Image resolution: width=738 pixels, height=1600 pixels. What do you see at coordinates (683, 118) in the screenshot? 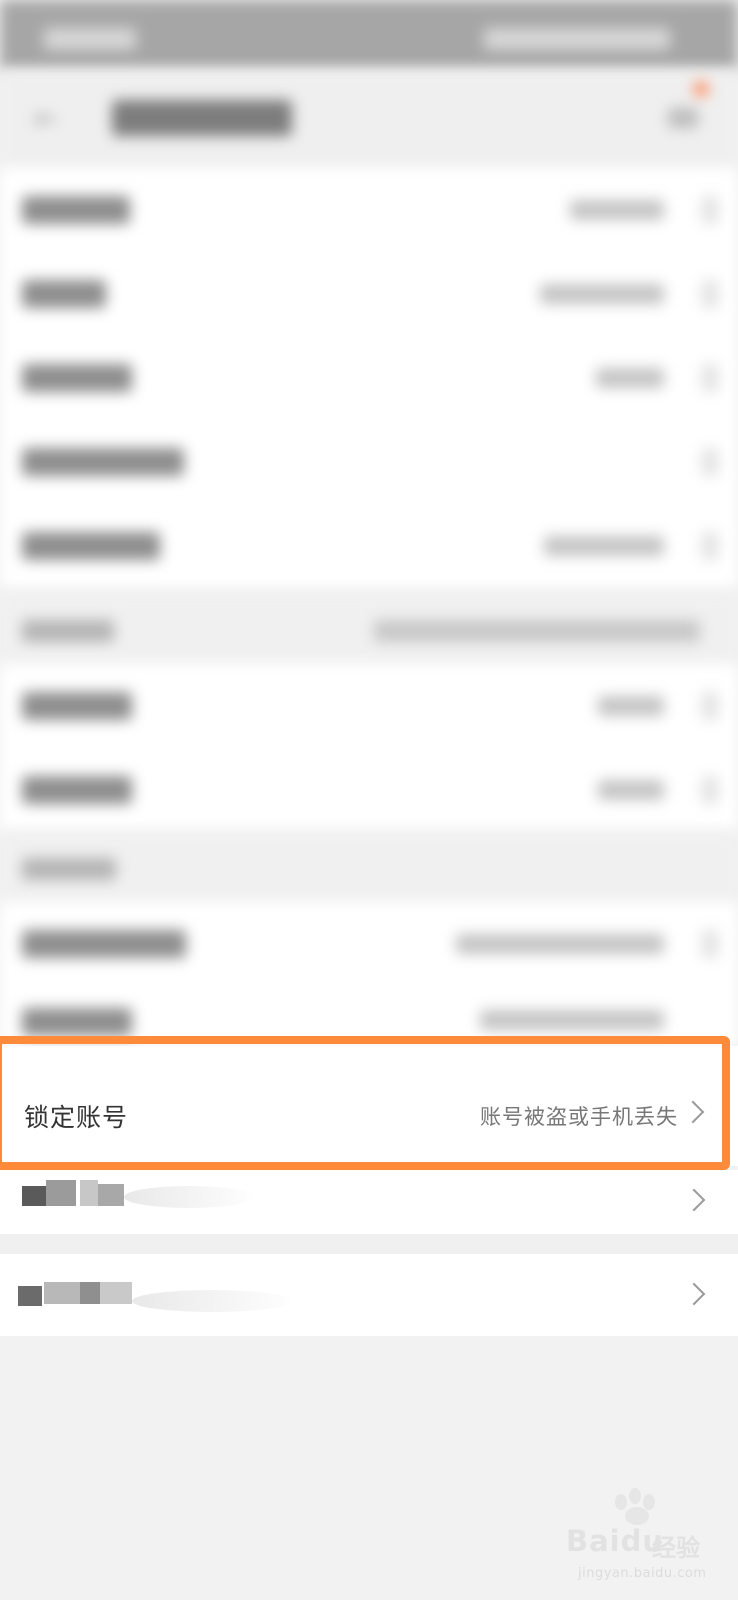
I see `more-icon` at bounding box center [683, 118].